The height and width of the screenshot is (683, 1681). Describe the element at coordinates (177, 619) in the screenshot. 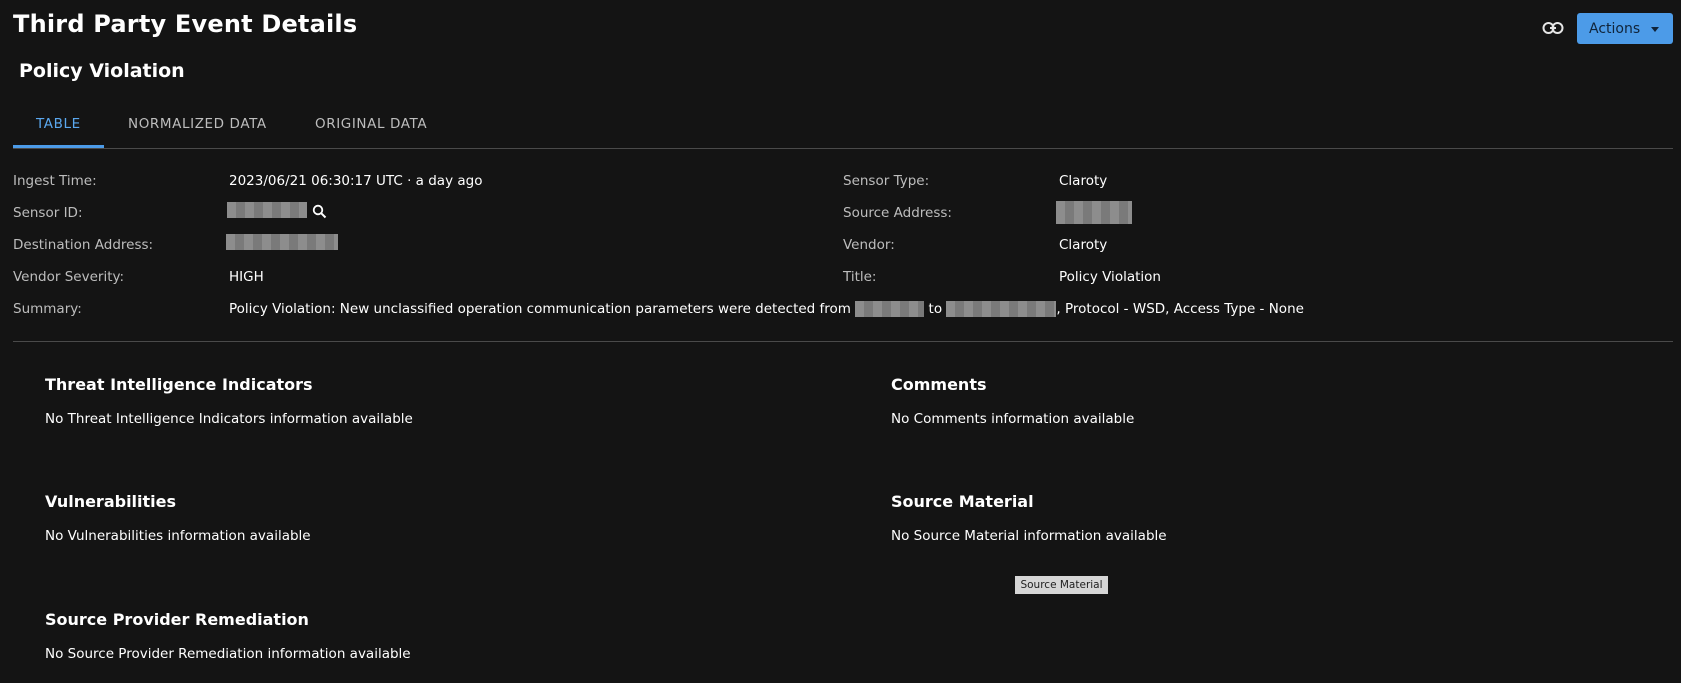

I see `remediation-title: Source Provider Remediation` at that location.